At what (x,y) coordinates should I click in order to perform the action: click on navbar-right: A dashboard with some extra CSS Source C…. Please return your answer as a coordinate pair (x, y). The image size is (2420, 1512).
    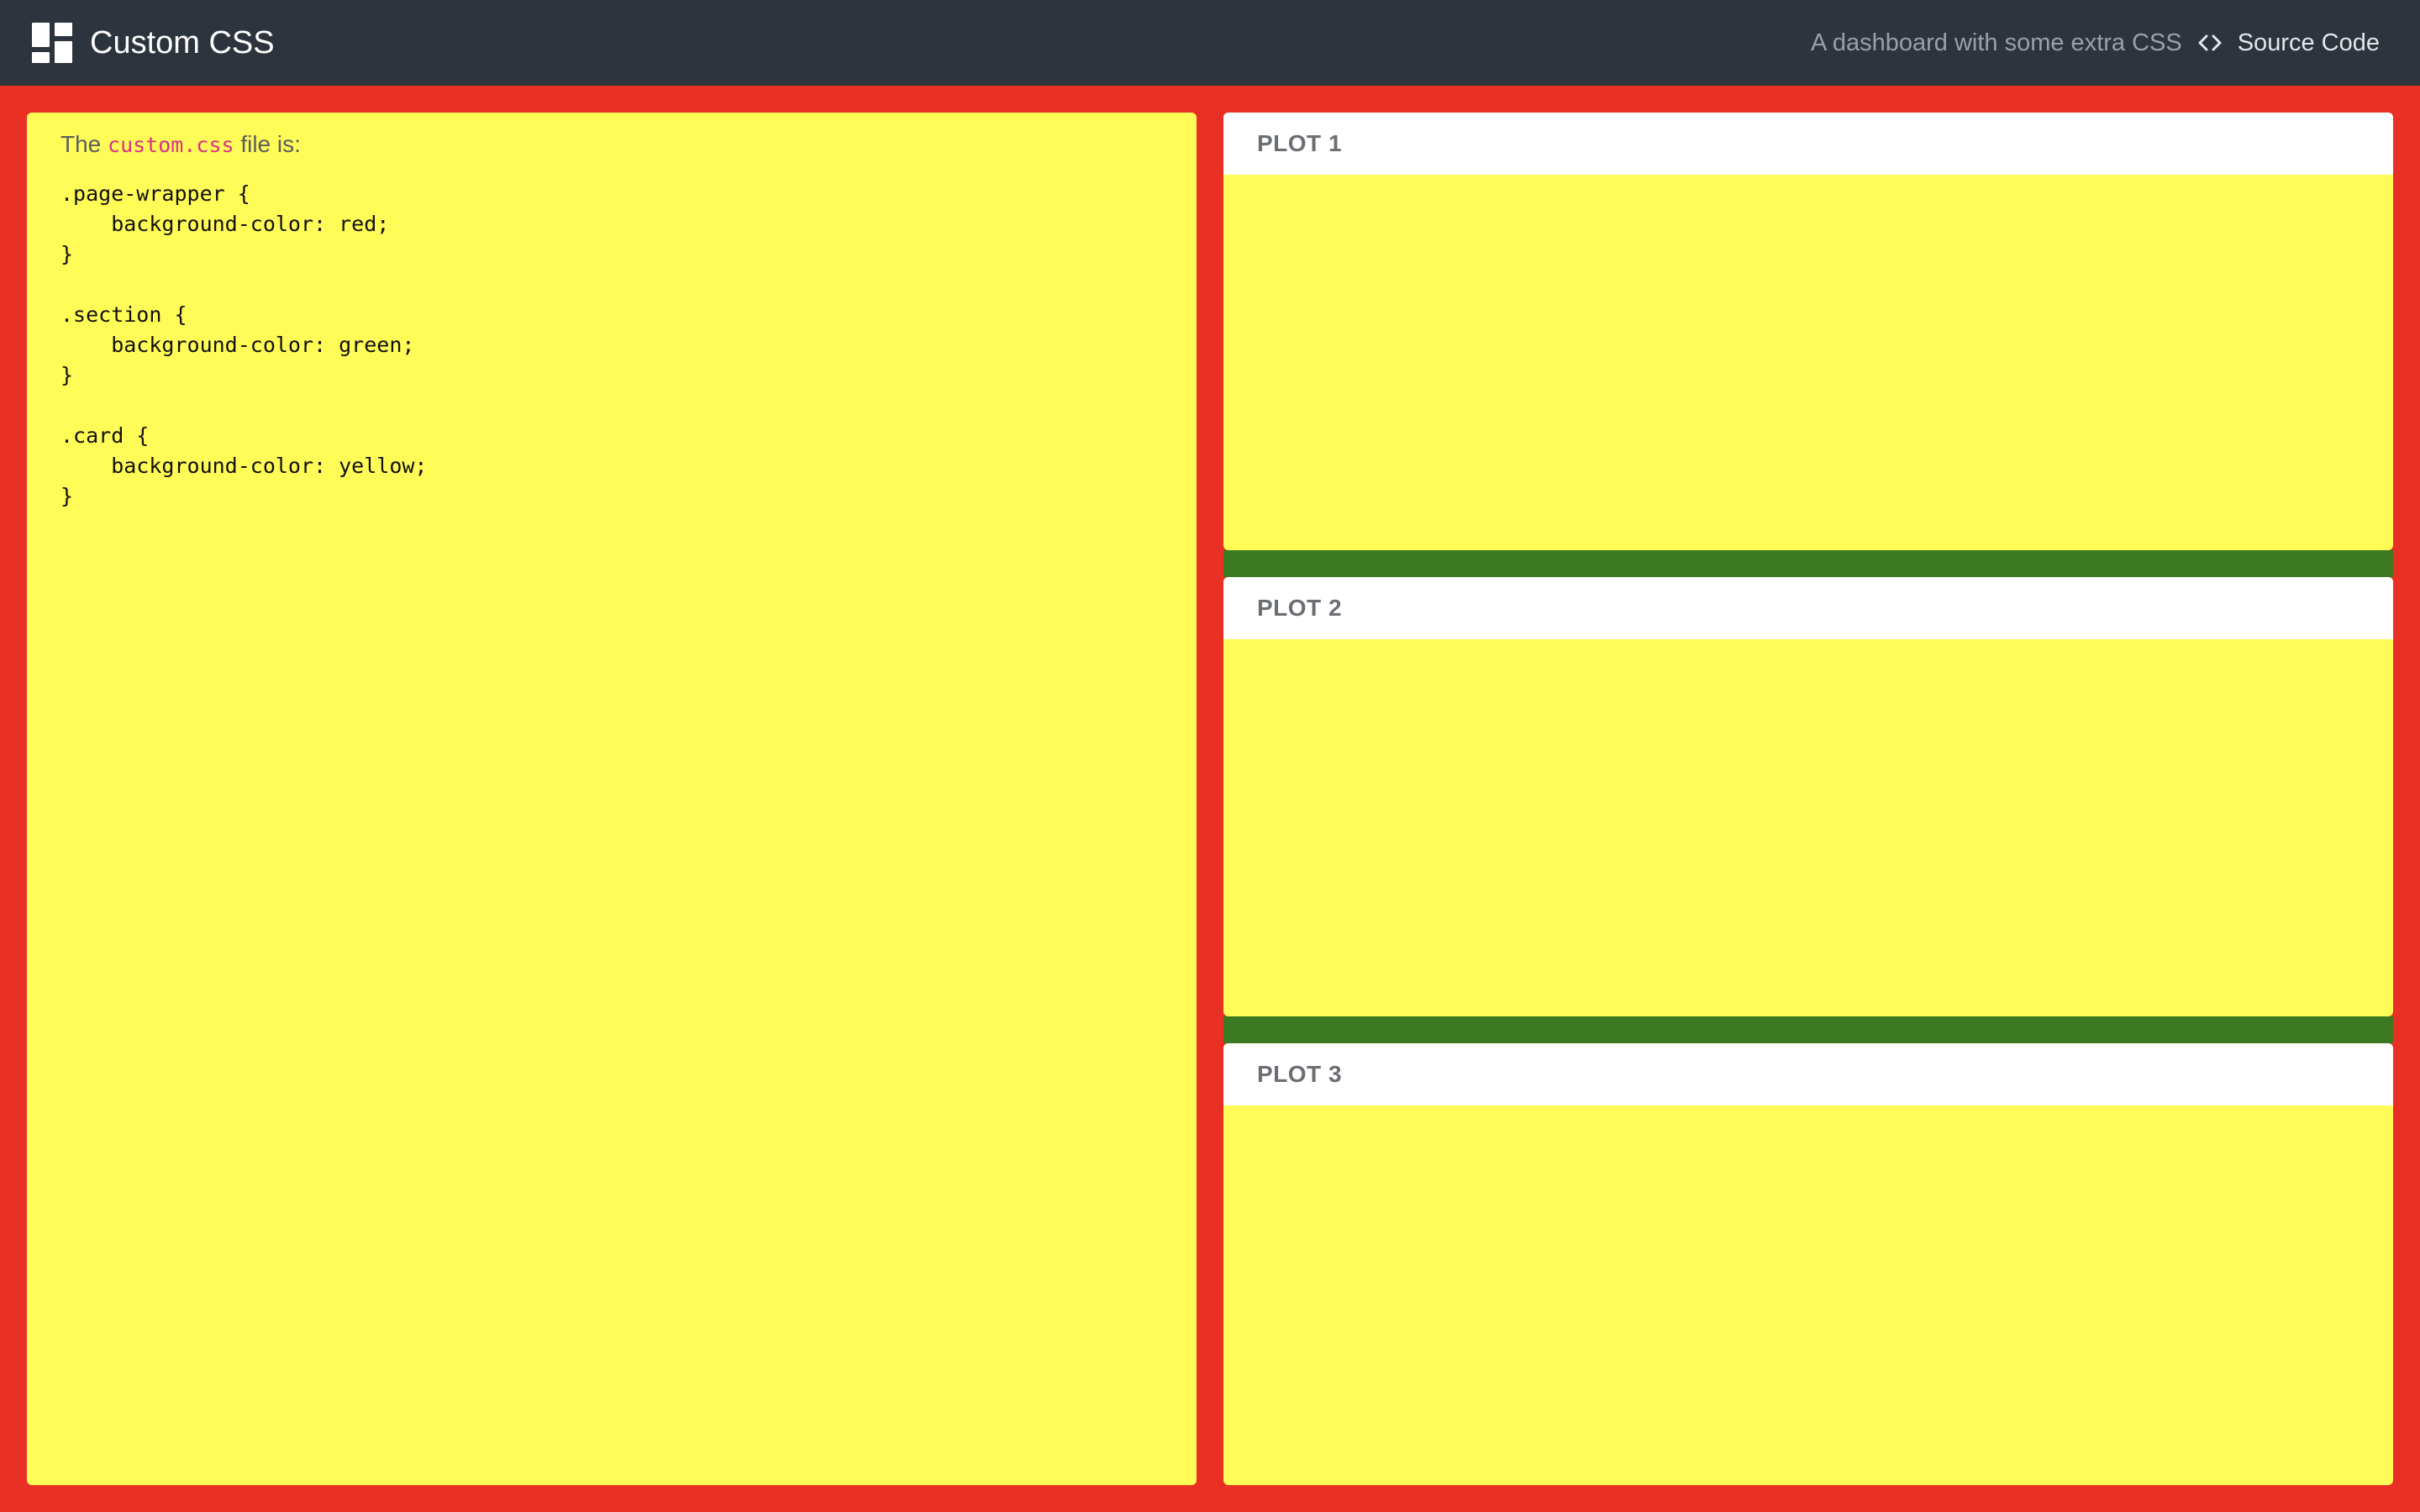
    Looking at the image, I should click on (2095, 43).